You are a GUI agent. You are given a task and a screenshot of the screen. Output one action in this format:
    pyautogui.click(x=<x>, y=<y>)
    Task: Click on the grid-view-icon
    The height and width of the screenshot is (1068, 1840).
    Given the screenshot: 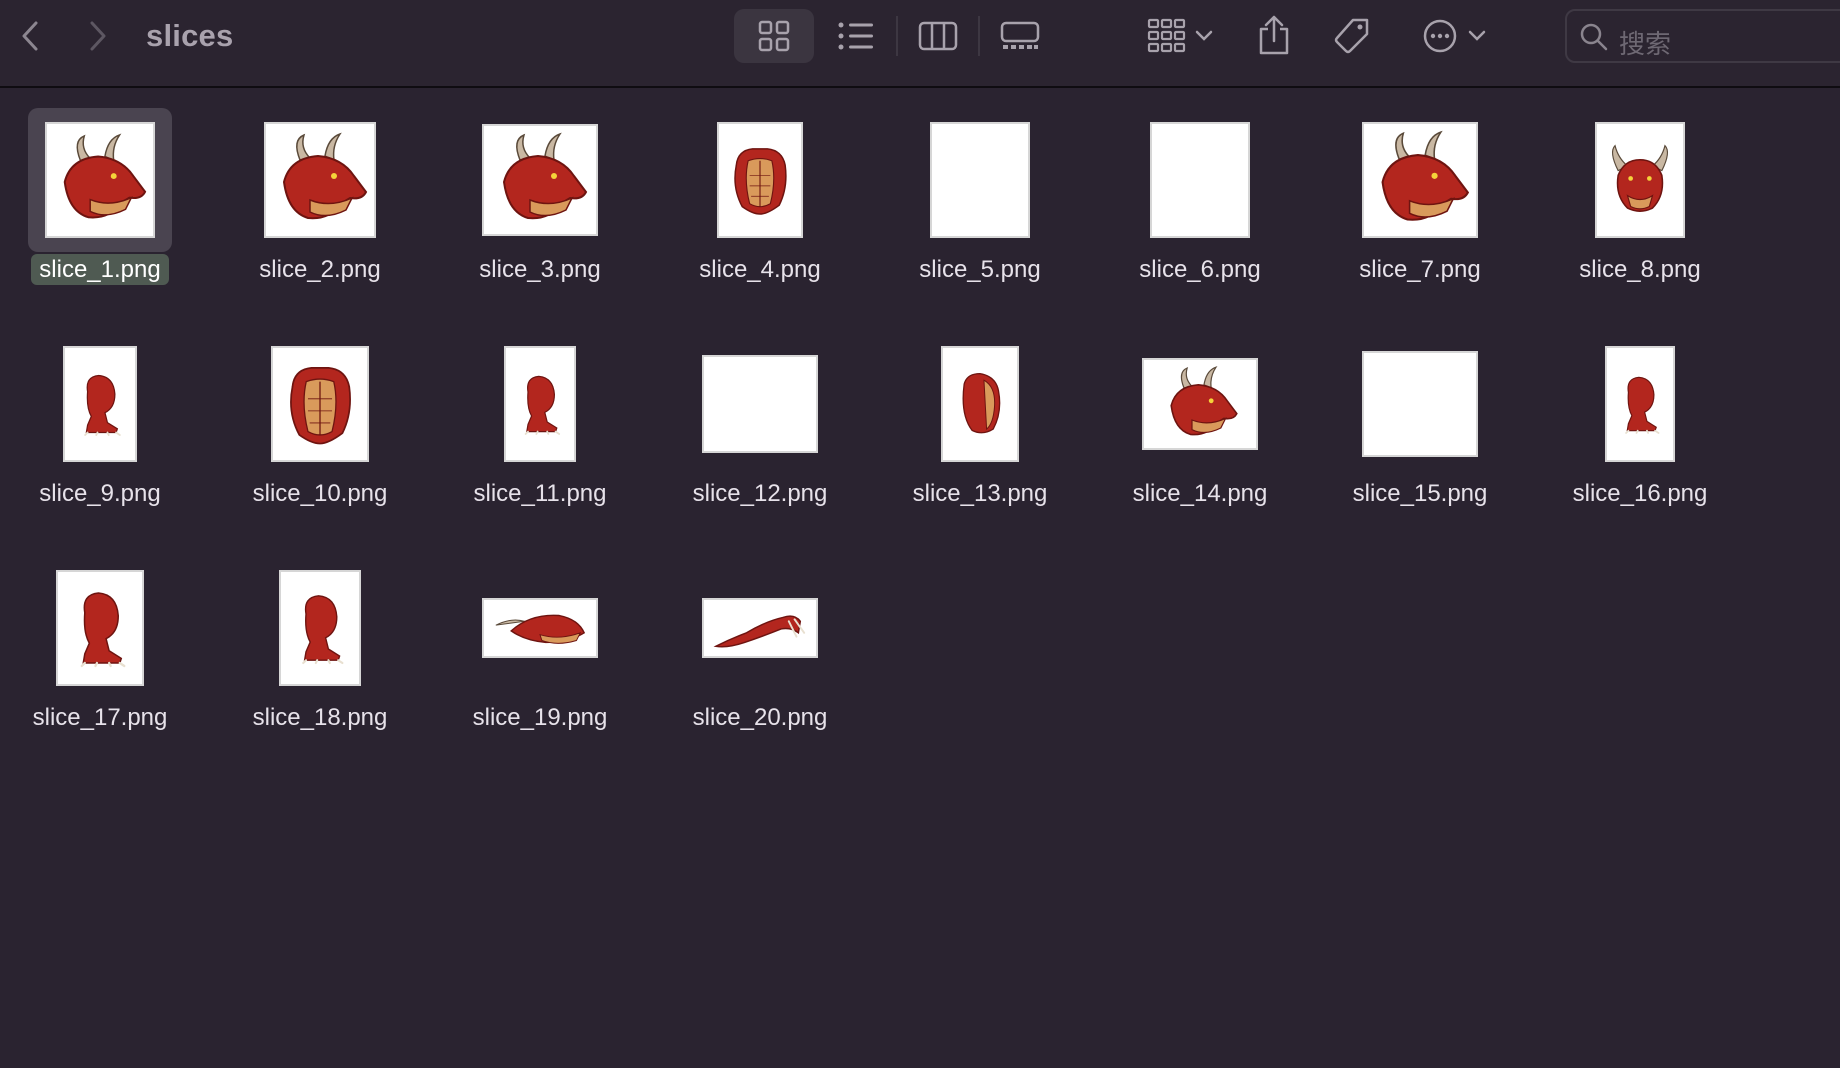 What is the action you would take?
    pyautogui.click(x=774, y=36)
    